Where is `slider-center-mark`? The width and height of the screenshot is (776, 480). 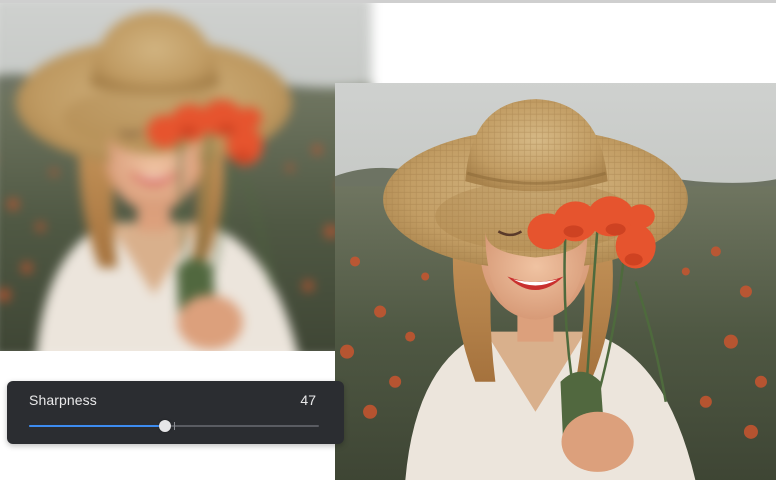
slider-center-mark is located at coordinates (174, 426).